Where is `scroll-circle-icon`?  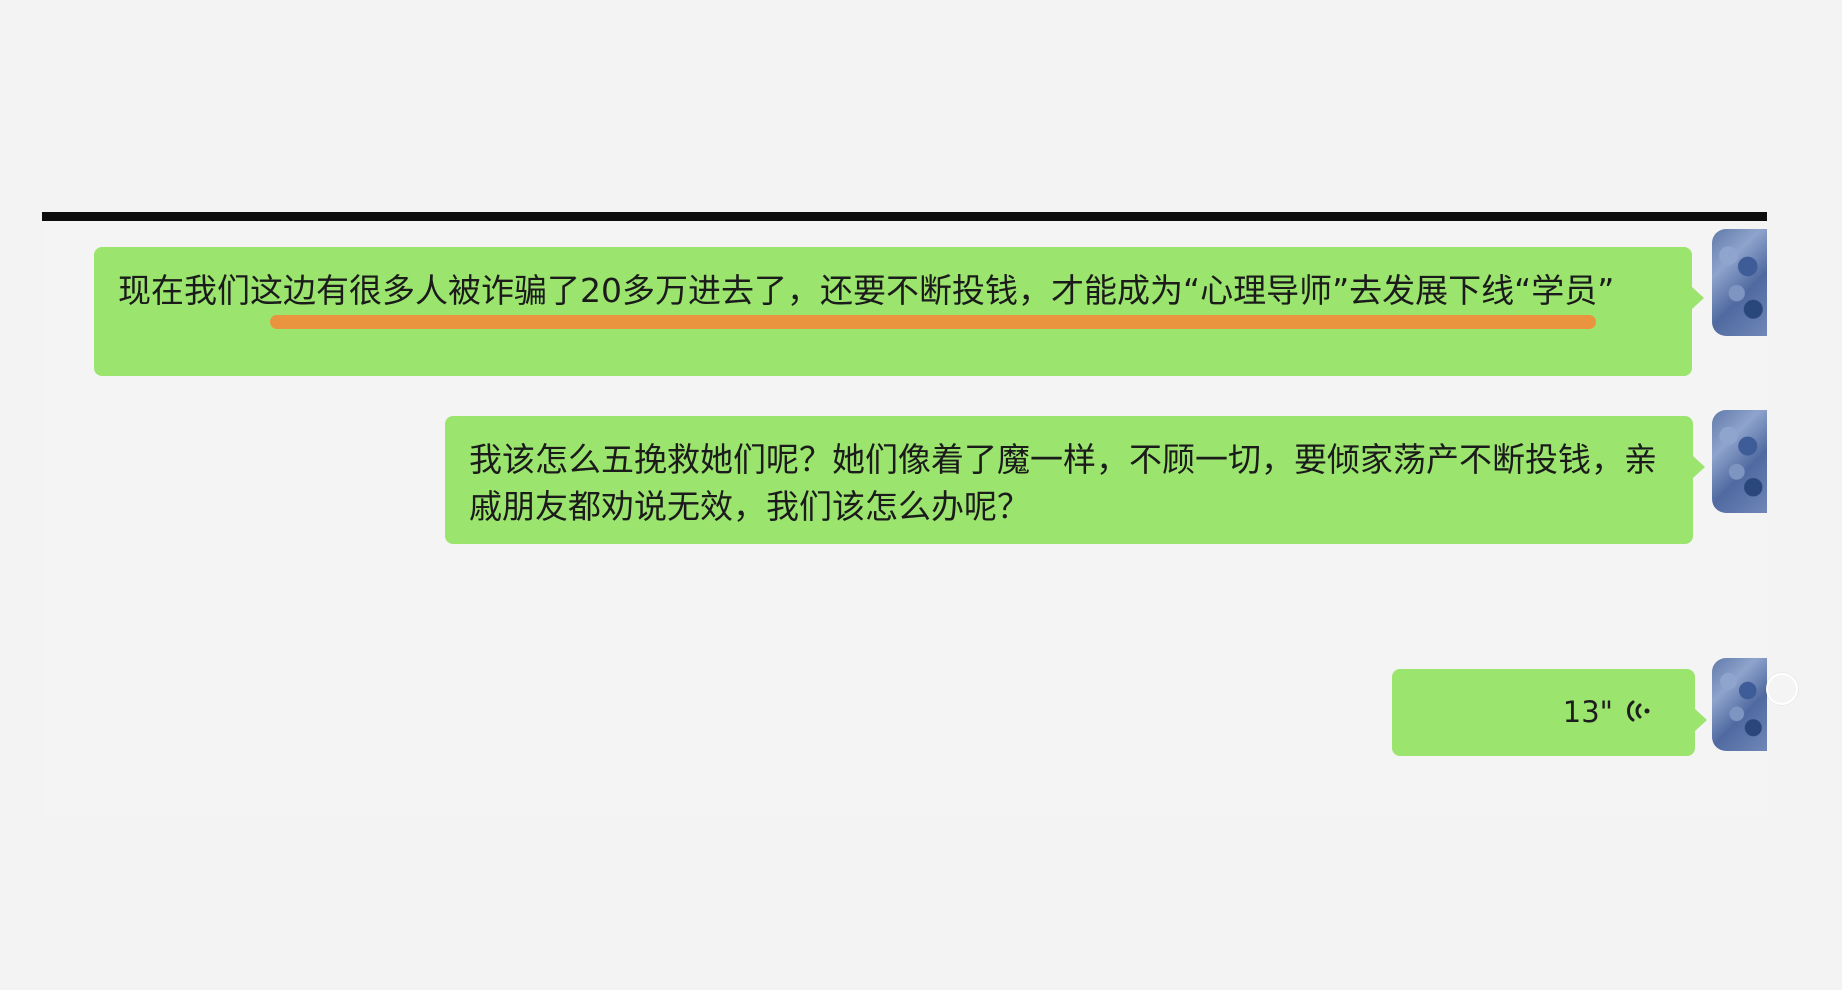 scroll-circle-icon is located at coordinates (1782, 689).